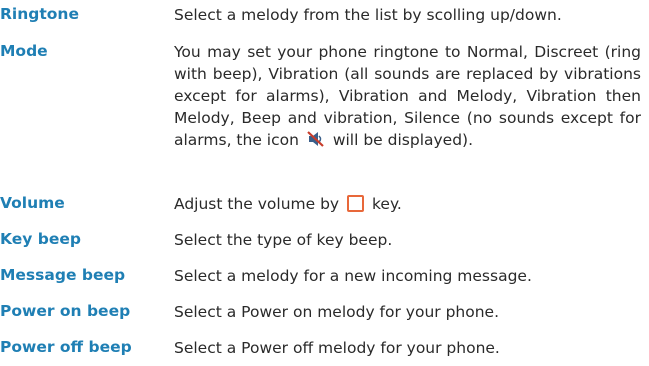 Image resolution: width=649 pixels, height=366 pixels. Describe the element at coordinates (407, 204) in the screenshot. I see `setting-description: Adjust the volume by key.` at that location.